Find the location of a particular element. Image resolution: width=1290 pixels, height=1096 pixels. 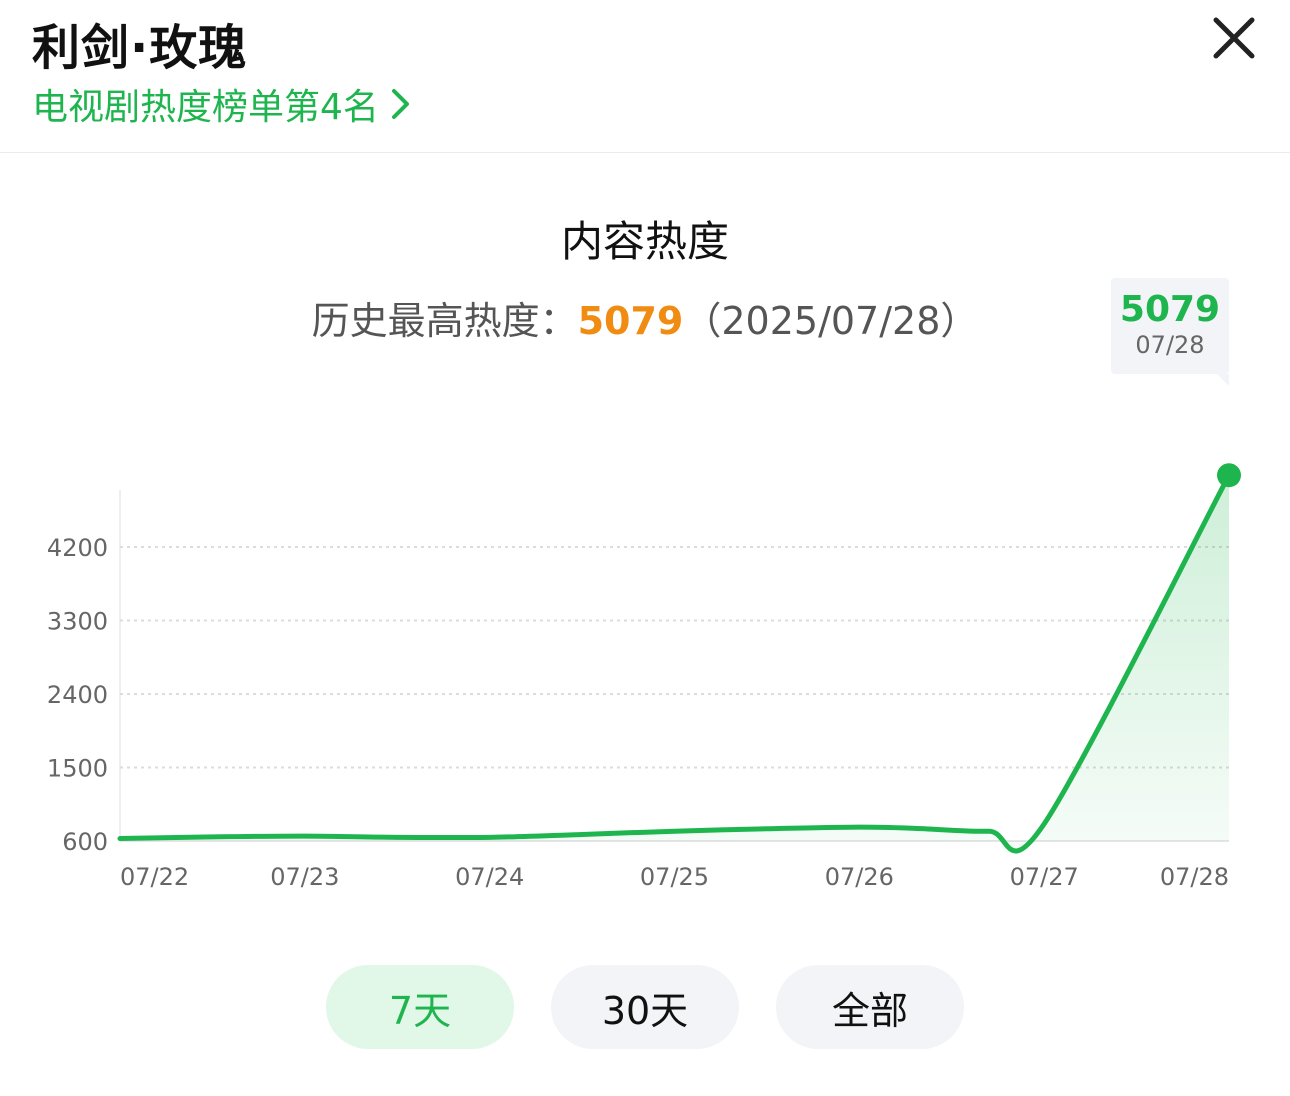

x-tick-label: 07/24 is located at coordinates (489, 877).